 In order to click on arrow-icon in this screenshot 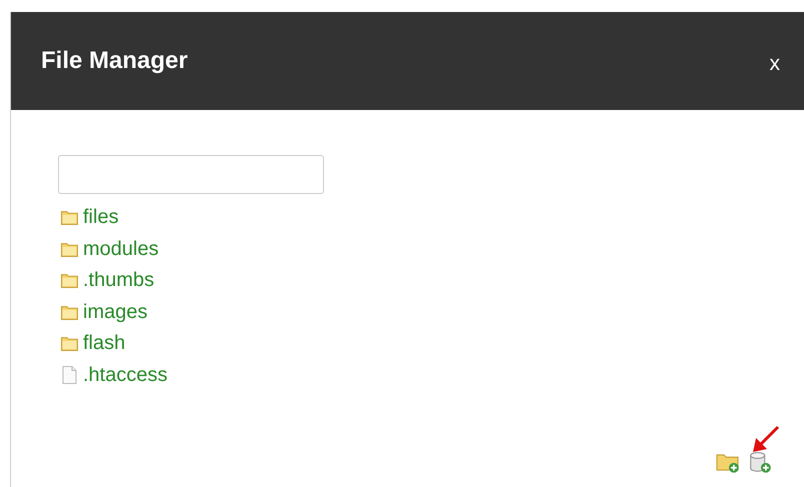, I will do `click(765, 440)`.